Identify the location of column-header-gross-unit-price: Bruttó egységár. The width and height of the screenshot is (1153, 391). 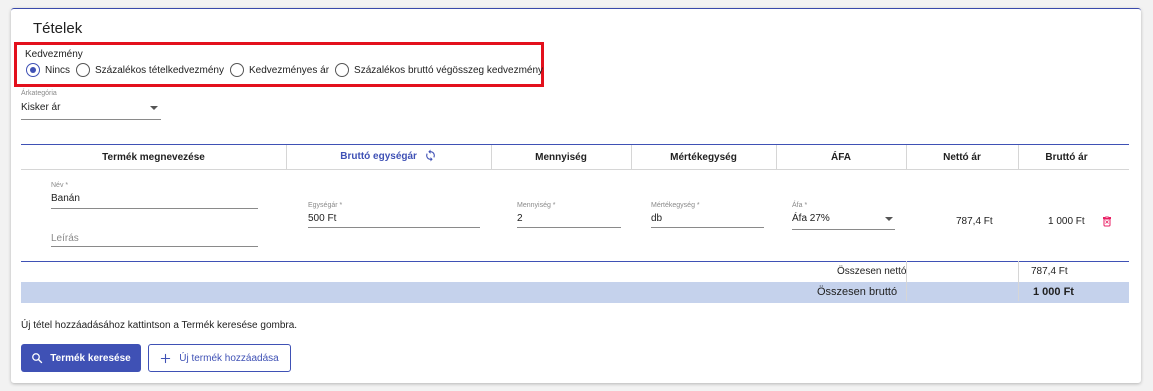
(388, 155).